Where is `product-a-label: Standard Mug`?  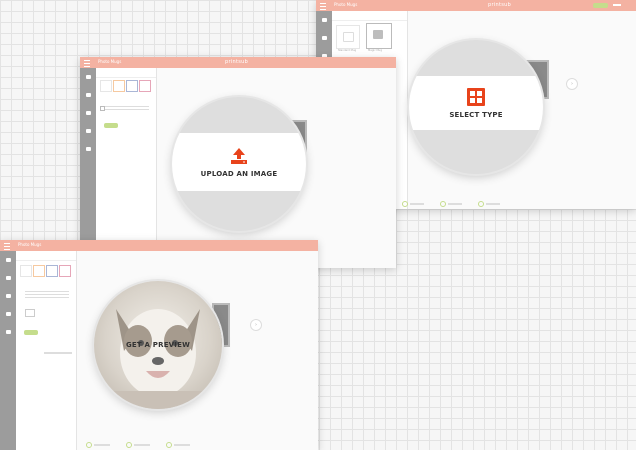 product-a-label: Standard Mug is located at coordinates (347, 50).